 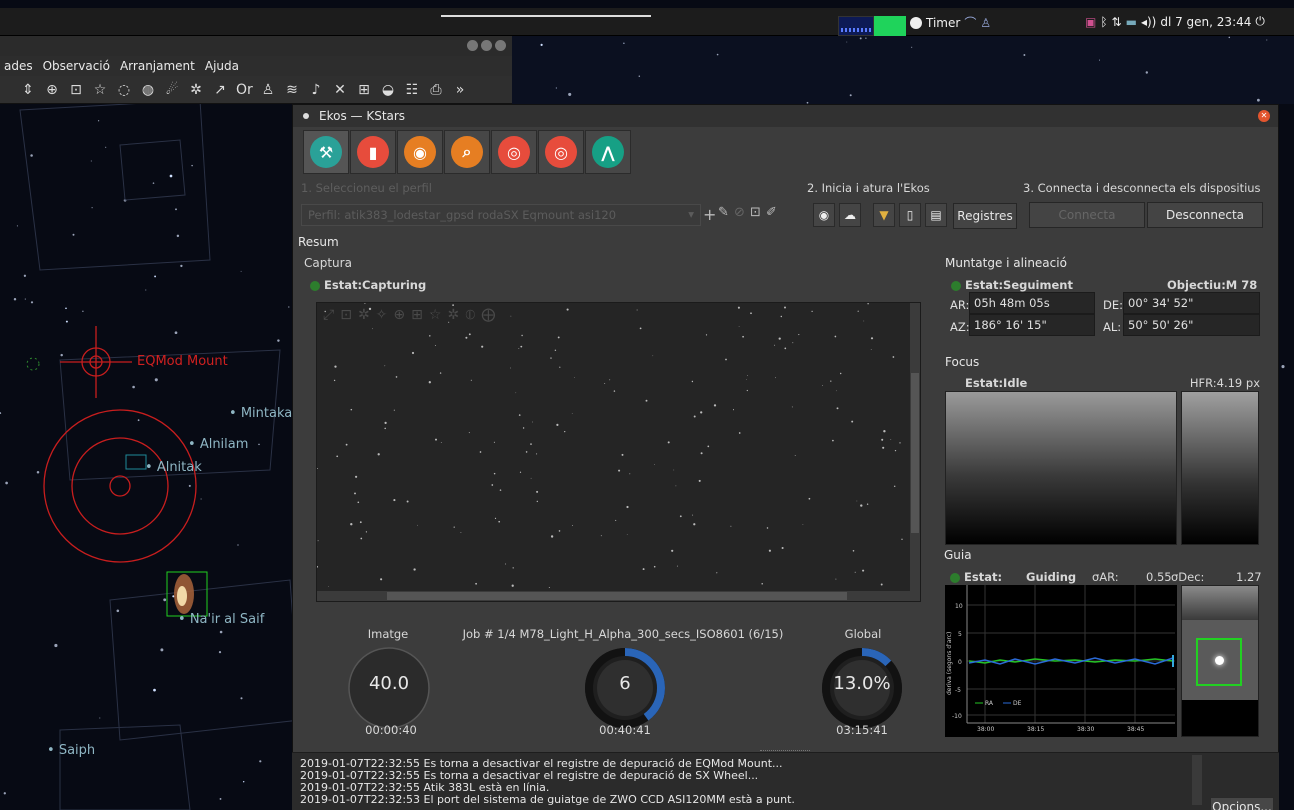 What do you see at coordinates (488, 315) in the screenshot?
I see `target-icon: ⨁` at bounding box center [488, 315].